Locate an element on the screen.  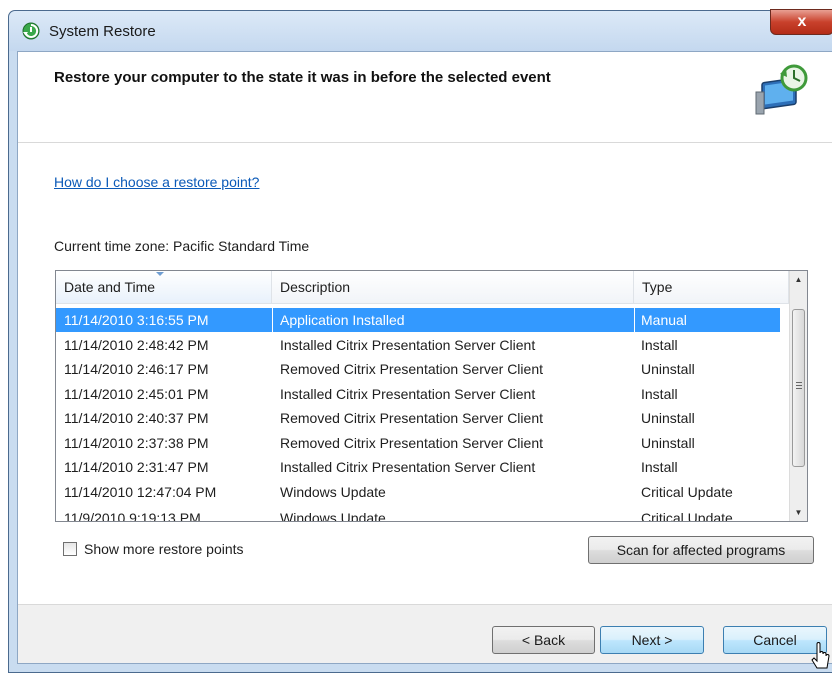
show-more-label: Show more restore points is located at coordinates (164, 549).